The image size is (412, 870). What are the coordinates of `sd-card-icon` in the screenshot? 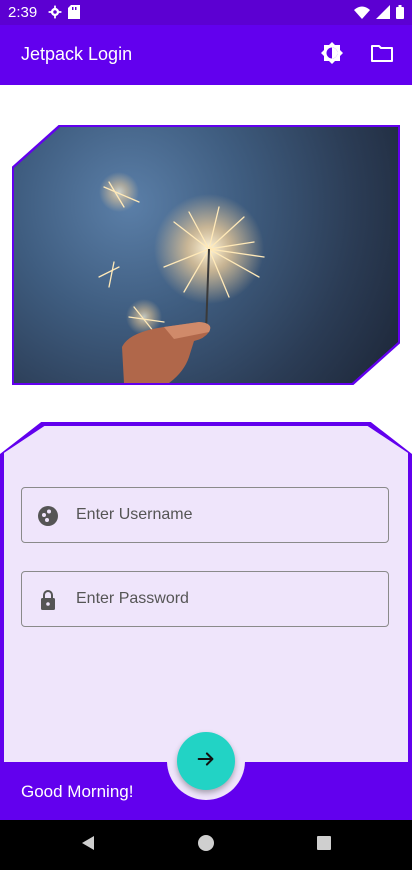 It's located at (74, 14).